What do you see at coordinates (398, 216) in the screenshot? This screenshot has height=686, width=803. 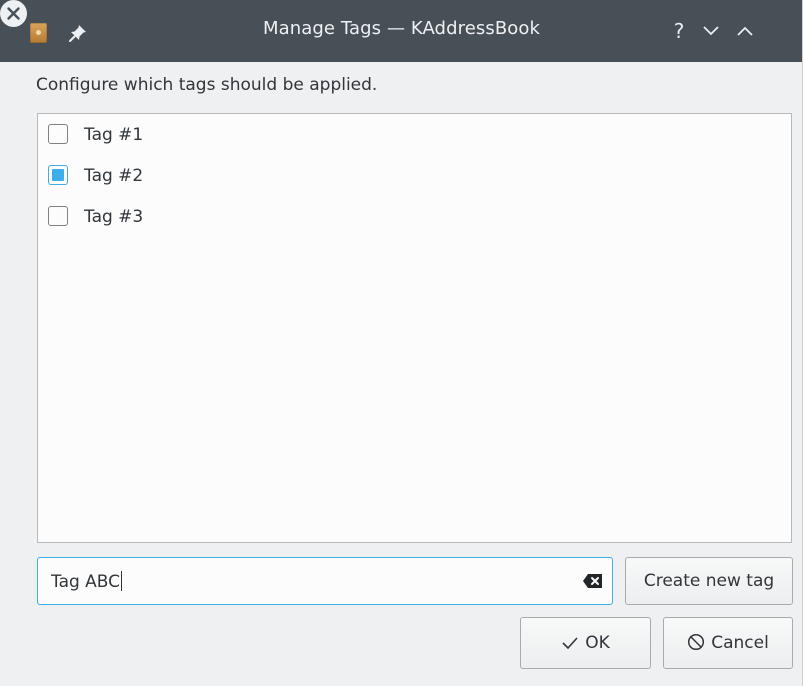 I see `tag-item-3: Tag #3` at bounding box center [398, 216].